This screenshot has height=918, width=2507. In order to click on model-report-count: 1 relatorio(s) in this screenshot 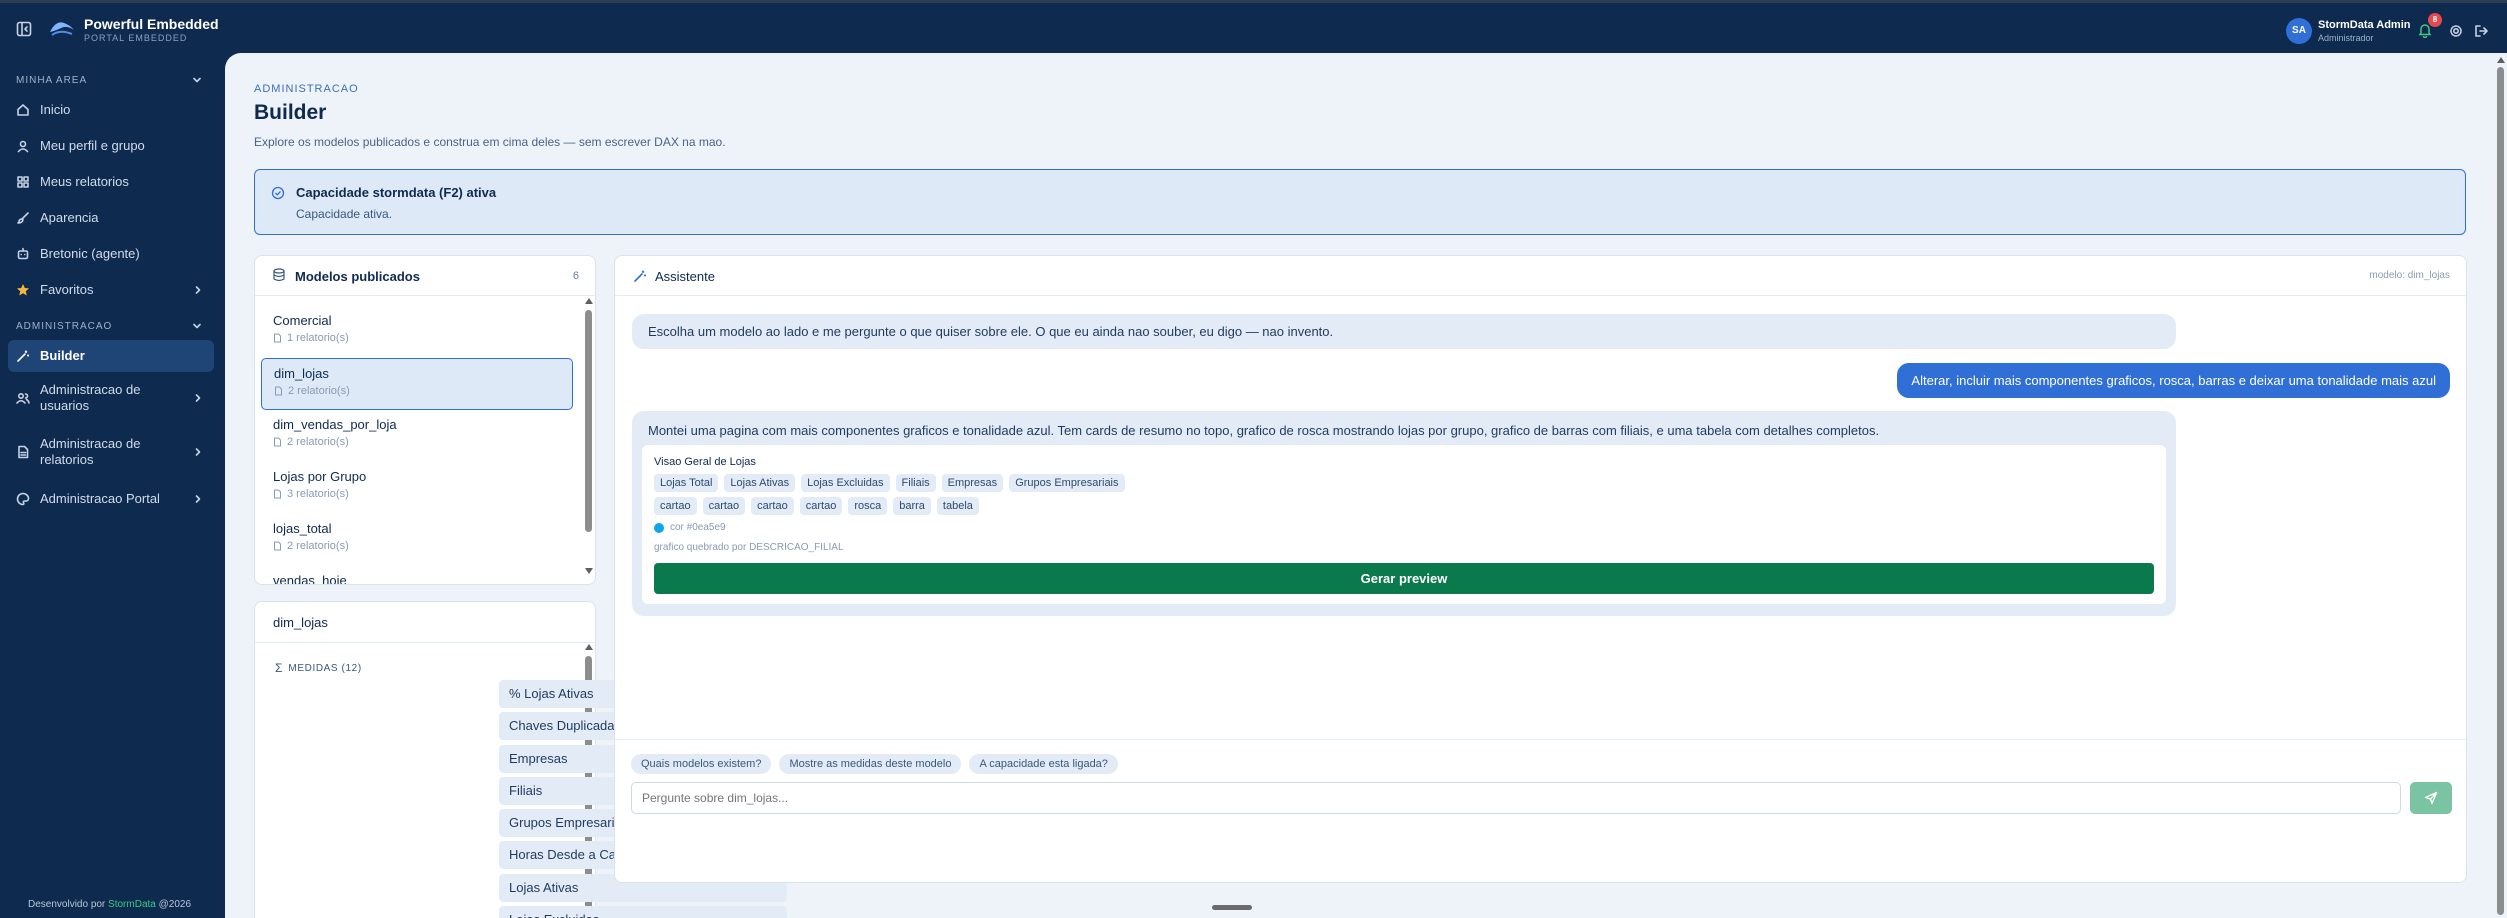, I will do `click(318, 338)`.